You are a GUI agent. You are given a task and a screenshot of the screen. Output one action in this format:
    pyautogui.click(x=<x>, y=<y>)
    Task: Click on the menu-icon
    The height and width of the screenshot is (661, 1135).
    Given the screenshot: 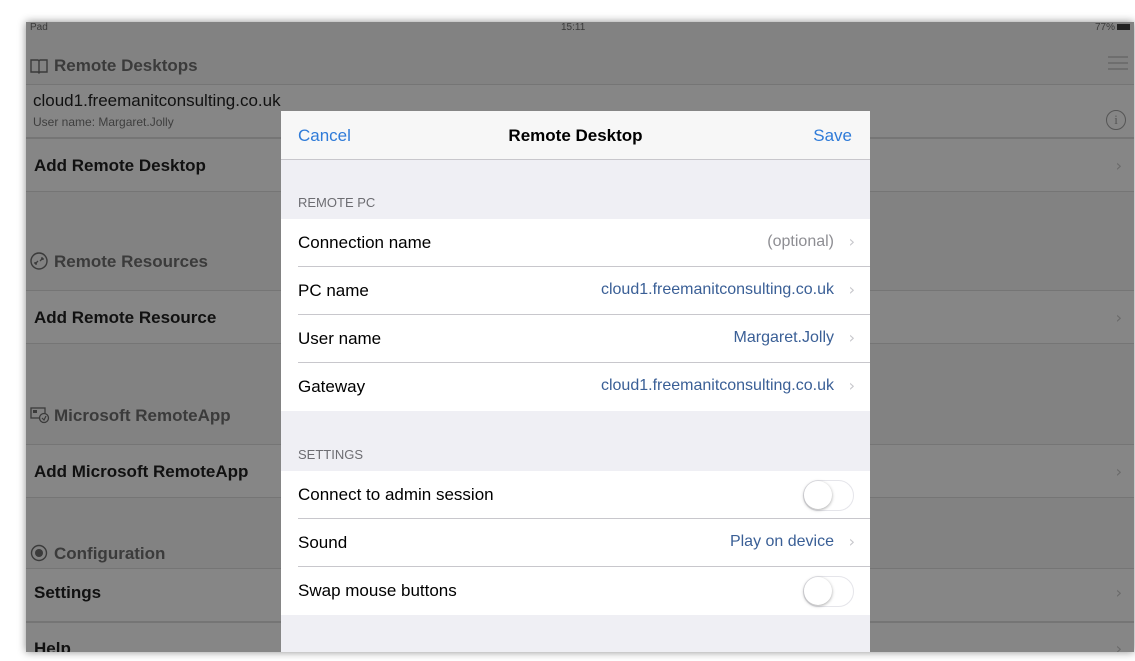 What is the action you would take?
    pyautogui.click(x=1118, y=63)
    